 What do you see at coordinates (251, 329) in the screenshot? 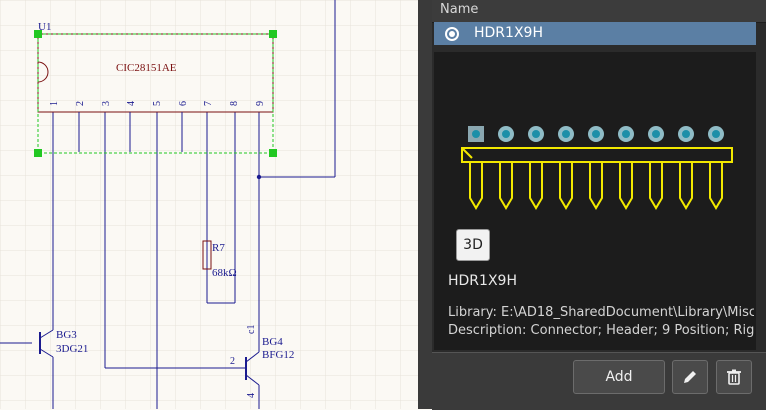
I see `bg4-pin-collector: c1` at bounding box center [251, 329].